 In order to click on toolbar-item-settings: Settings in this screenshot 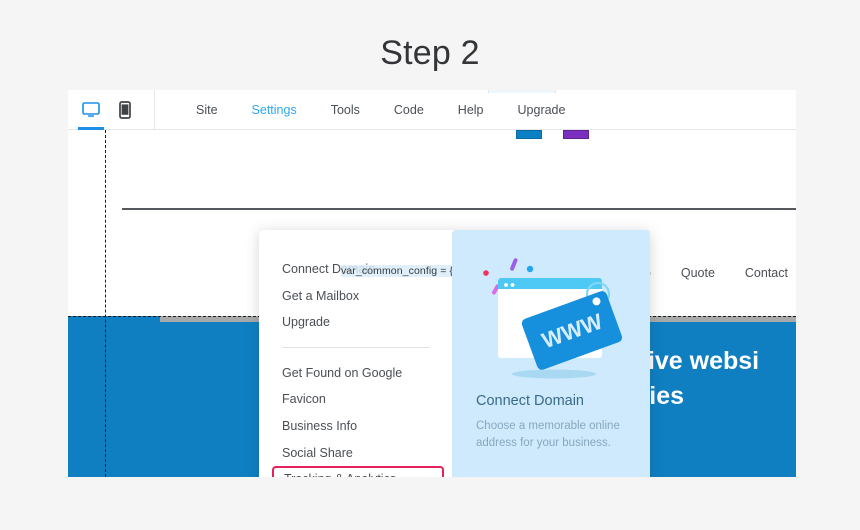, I will do `click(274, 110)`.